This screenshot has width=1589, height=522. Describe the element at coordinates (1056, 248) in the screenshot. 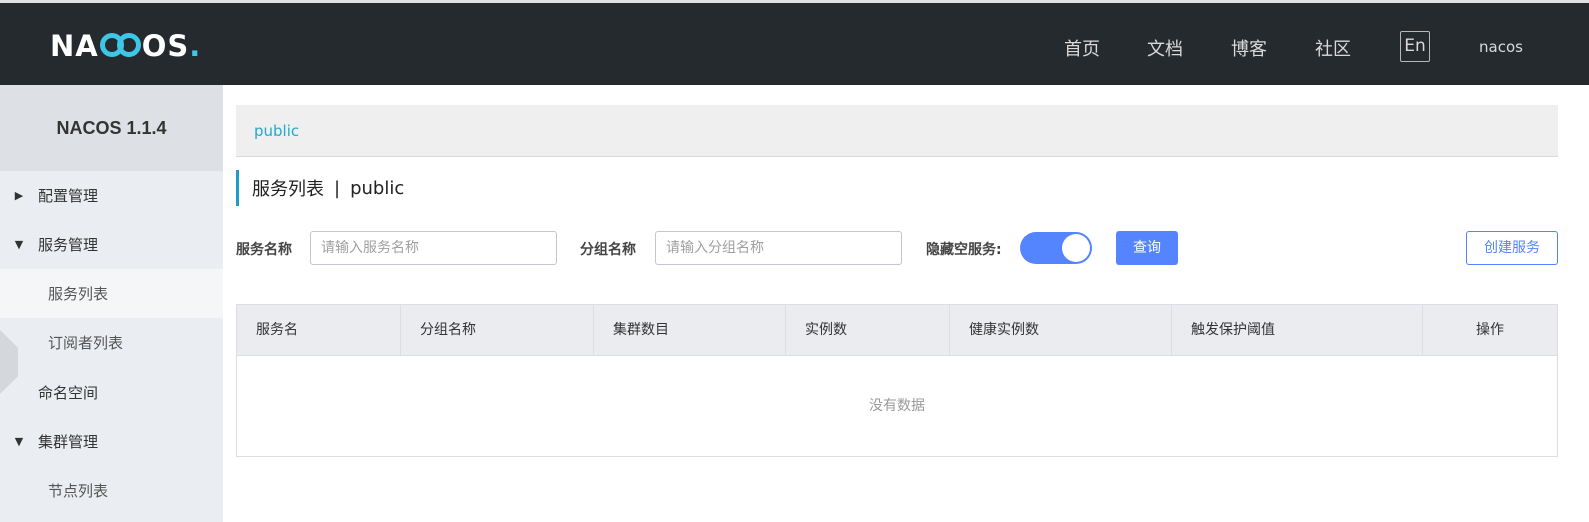

I see `hide-empty-toggle` at that location.